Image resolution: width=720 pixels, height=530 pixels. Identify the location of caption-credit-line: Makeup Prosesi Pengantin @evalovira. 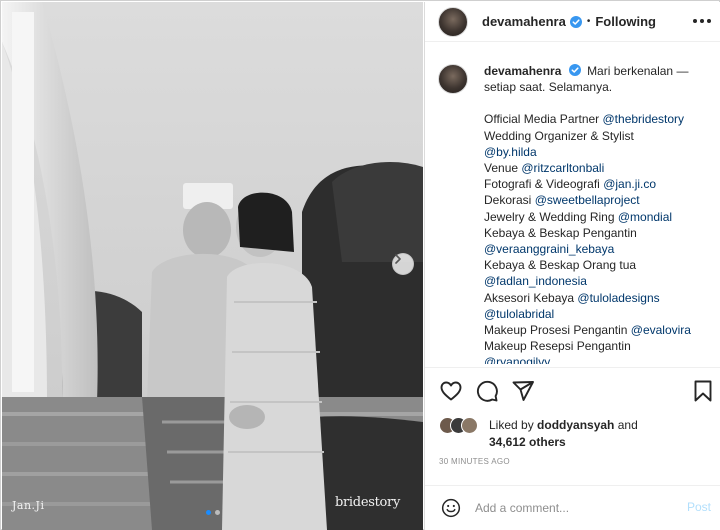
(600, 330).